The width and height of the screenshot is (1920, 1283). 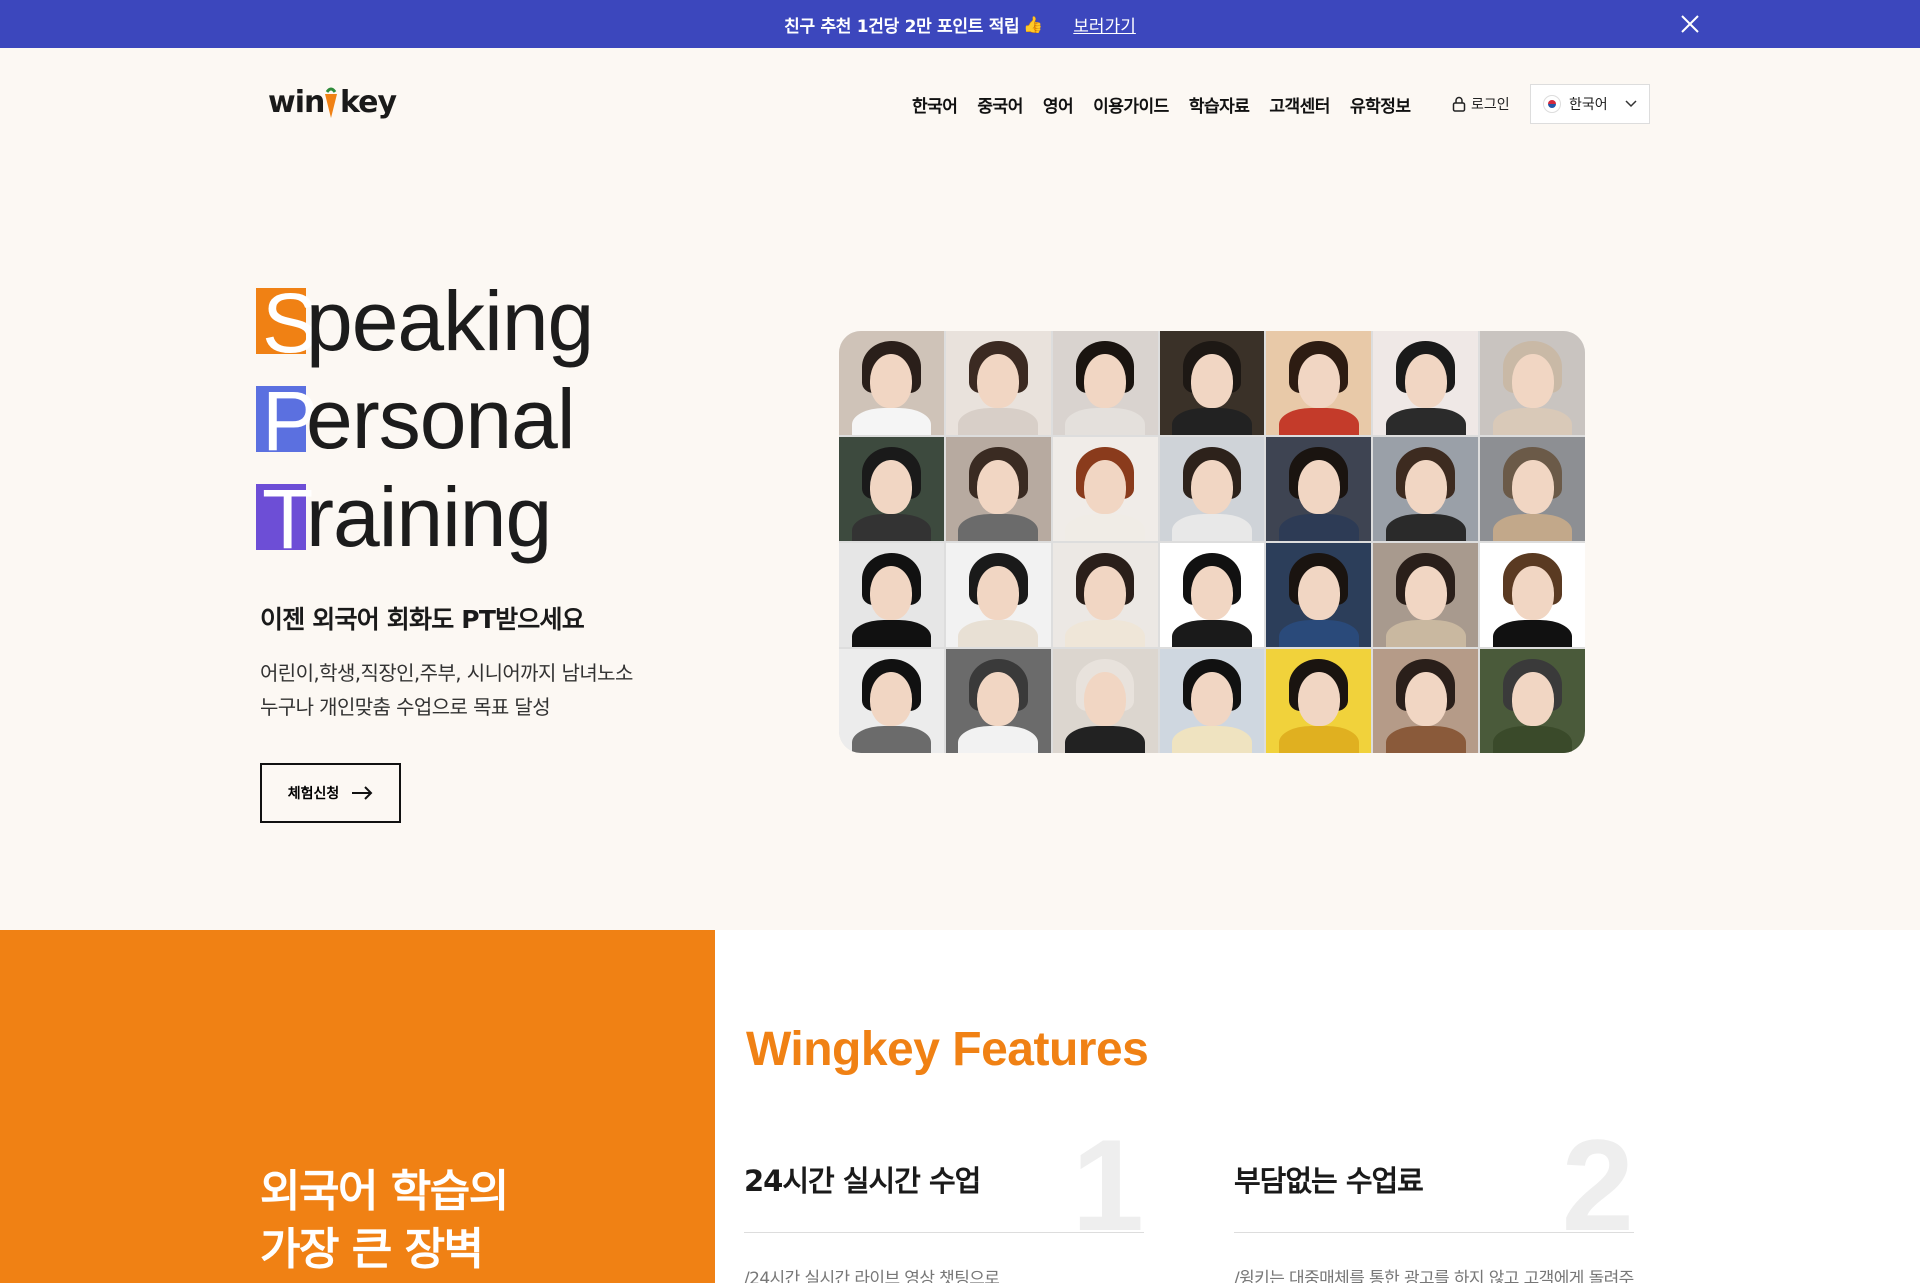 I want to click on hero-line-personal: Personal, so click(x=424, y=419).